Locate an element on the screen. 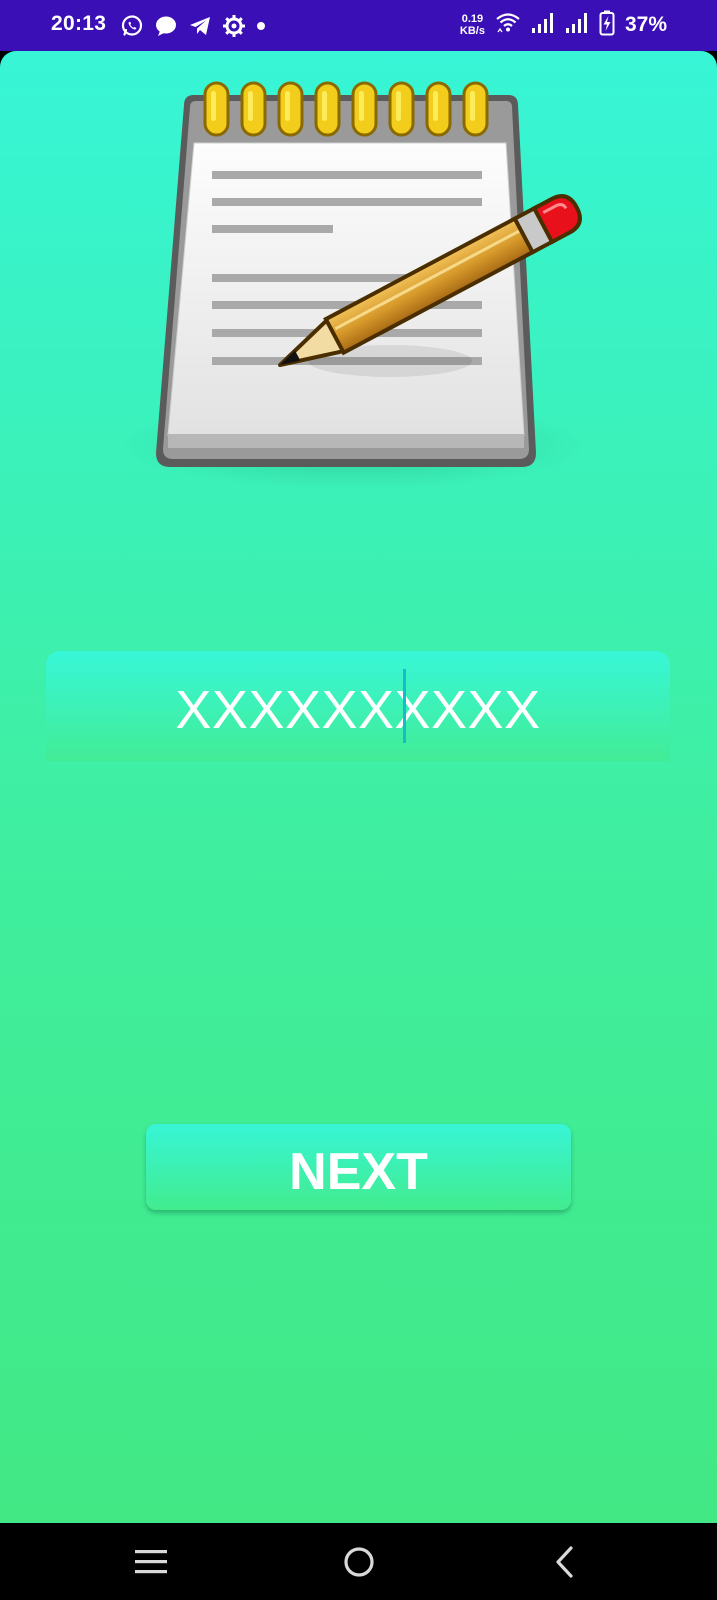 Image resolution: width=717 pixels, height=1600 pixels. menu-icon is located at coordinates (151, 1562).